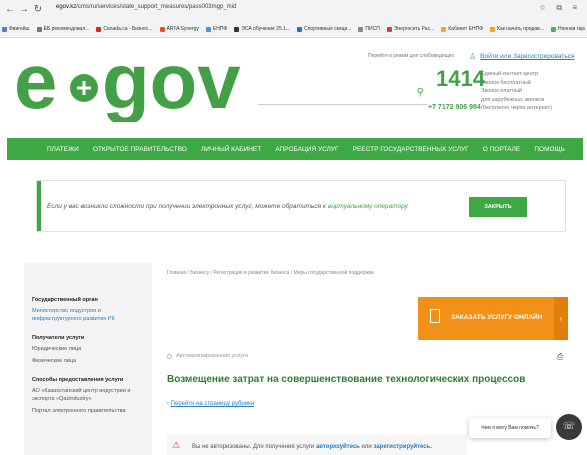  Describe the element at coordinates (498, 207) in the screenshot. I see `close-notice-button: ЗАКРЫТЬ` at that location.